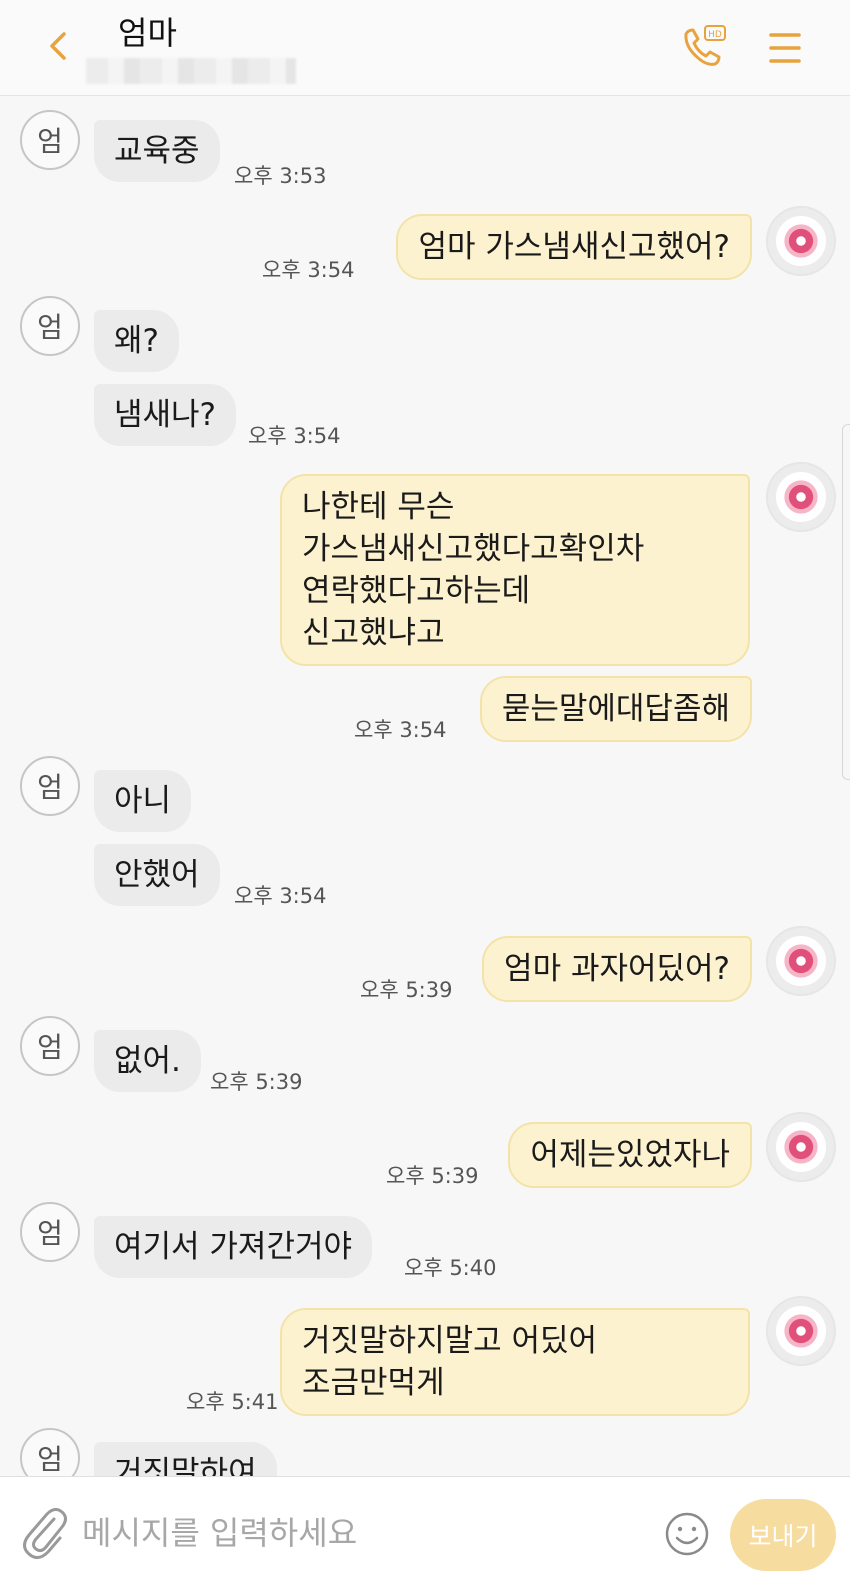 The image size is (850, 1592). What do you see at coordinates (615, 709) in the screenshot?
I see `message-bubble-outgoing: 묻는말에대답좀해` at bounding box center [615, 709].